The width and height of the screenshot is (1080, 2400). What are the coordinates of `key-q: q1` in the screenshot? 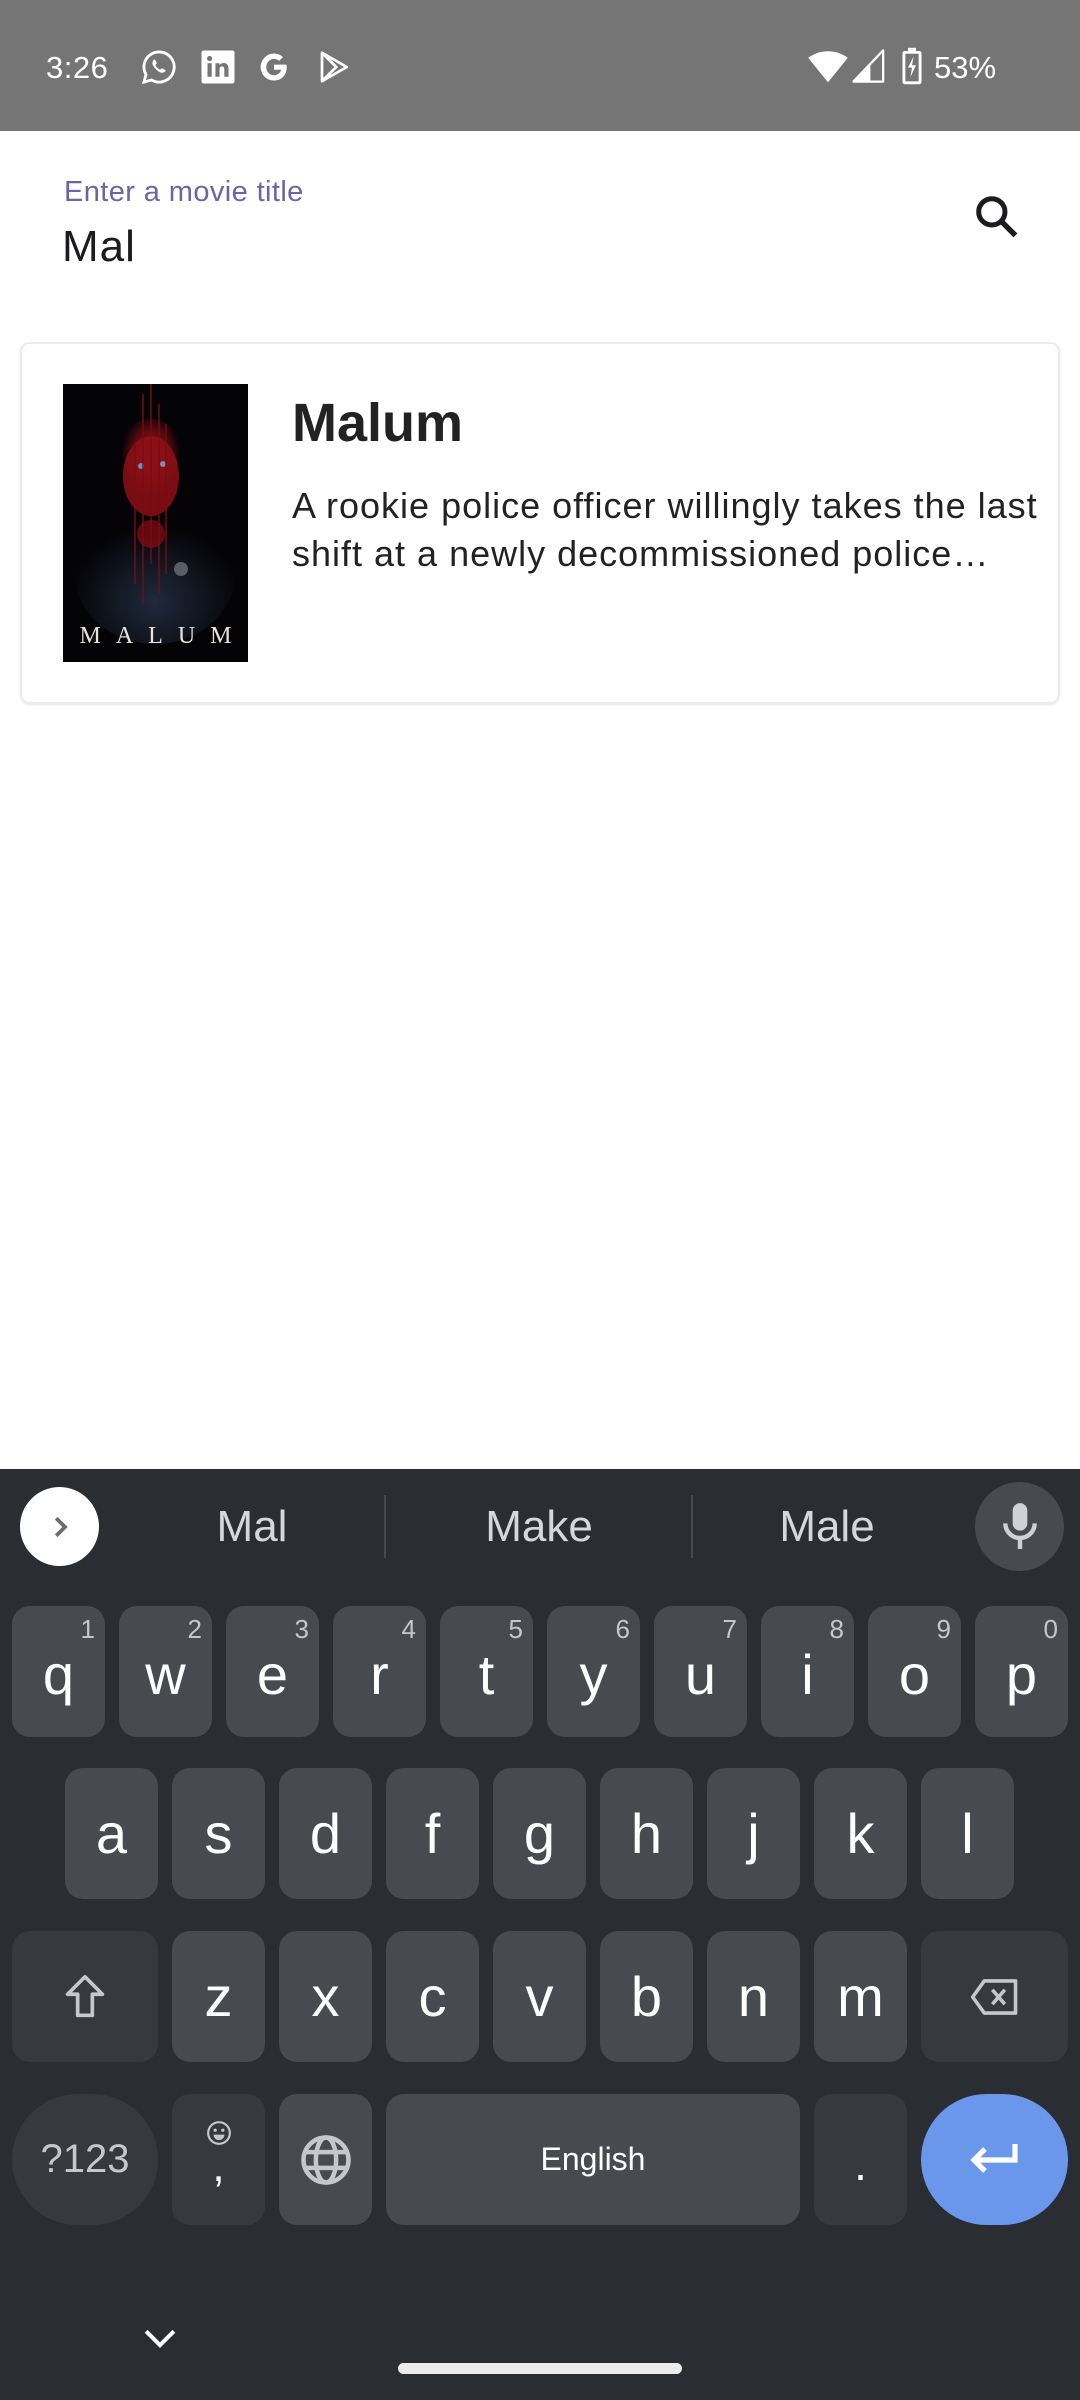 It's located at (58, 1671).